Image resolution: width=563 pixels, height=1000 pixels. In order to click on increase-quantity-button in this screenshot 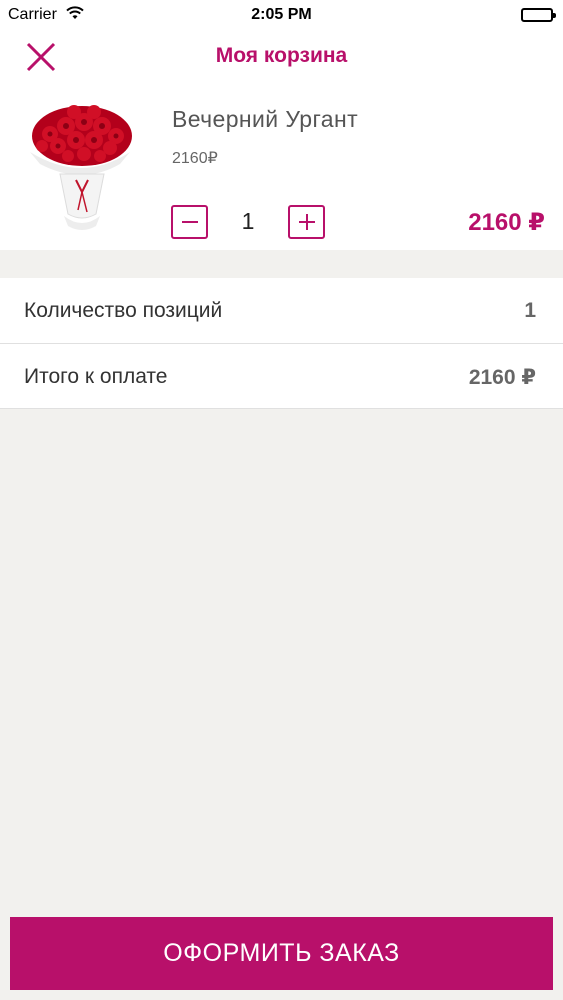, I will do `click(306, 222)`.